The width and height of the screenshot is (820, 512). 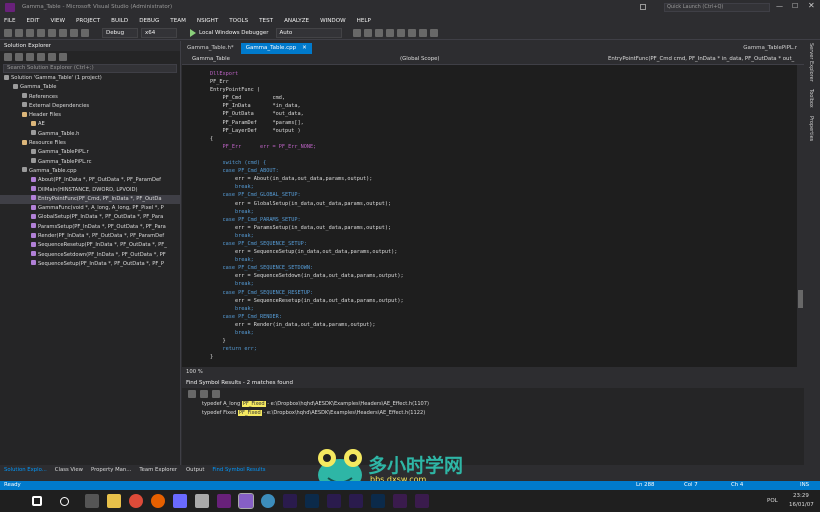 I want to click on premiere-2-icon, so click(x=400, y=501).